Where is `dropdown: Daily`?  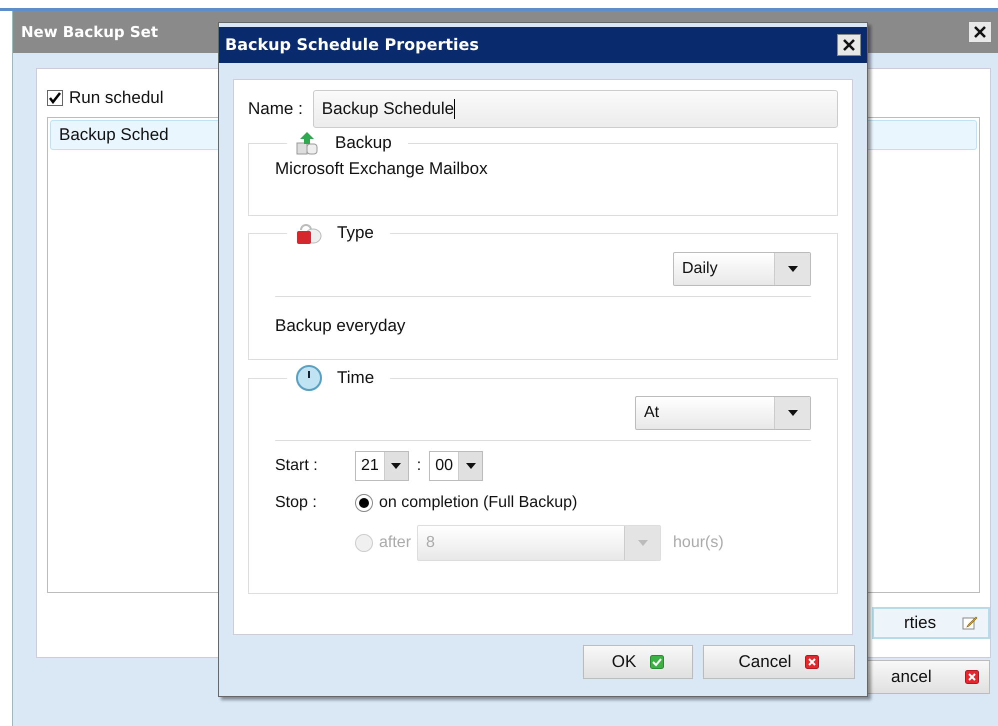 dropdown: Daily is located at coordinates (742, 269).